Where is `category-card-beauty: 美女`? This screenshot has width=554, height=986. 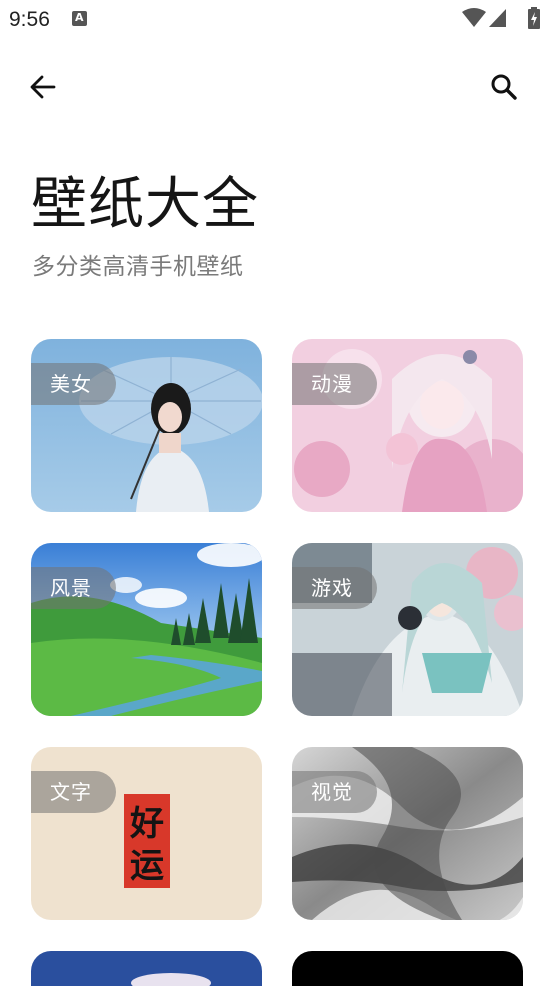 category-card-beauty: 美女 is located at coordinates (146, 425).